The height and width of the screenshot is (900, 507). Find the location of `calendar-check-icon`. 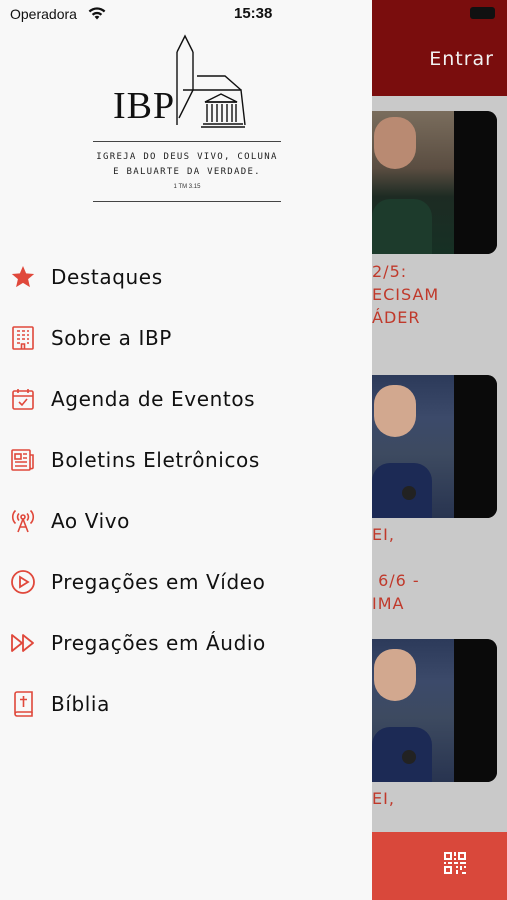

calendar-check-icon is located at coordinates (23, 399).